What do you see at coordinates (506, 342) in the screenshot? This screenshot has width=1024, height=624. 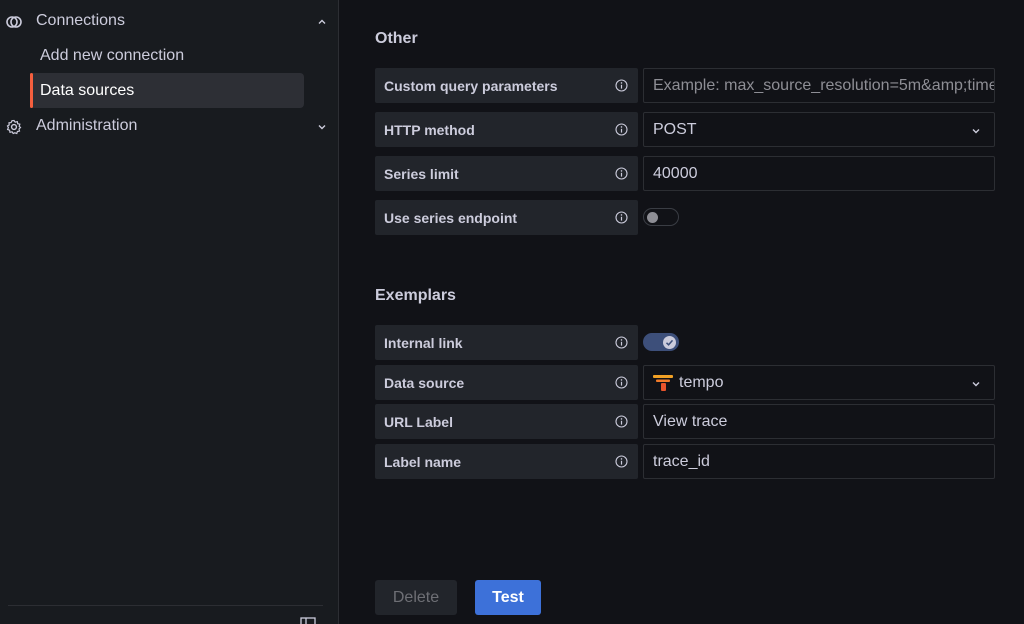 I see `field-label-box: Internal link` at bounding box center [506, 342].